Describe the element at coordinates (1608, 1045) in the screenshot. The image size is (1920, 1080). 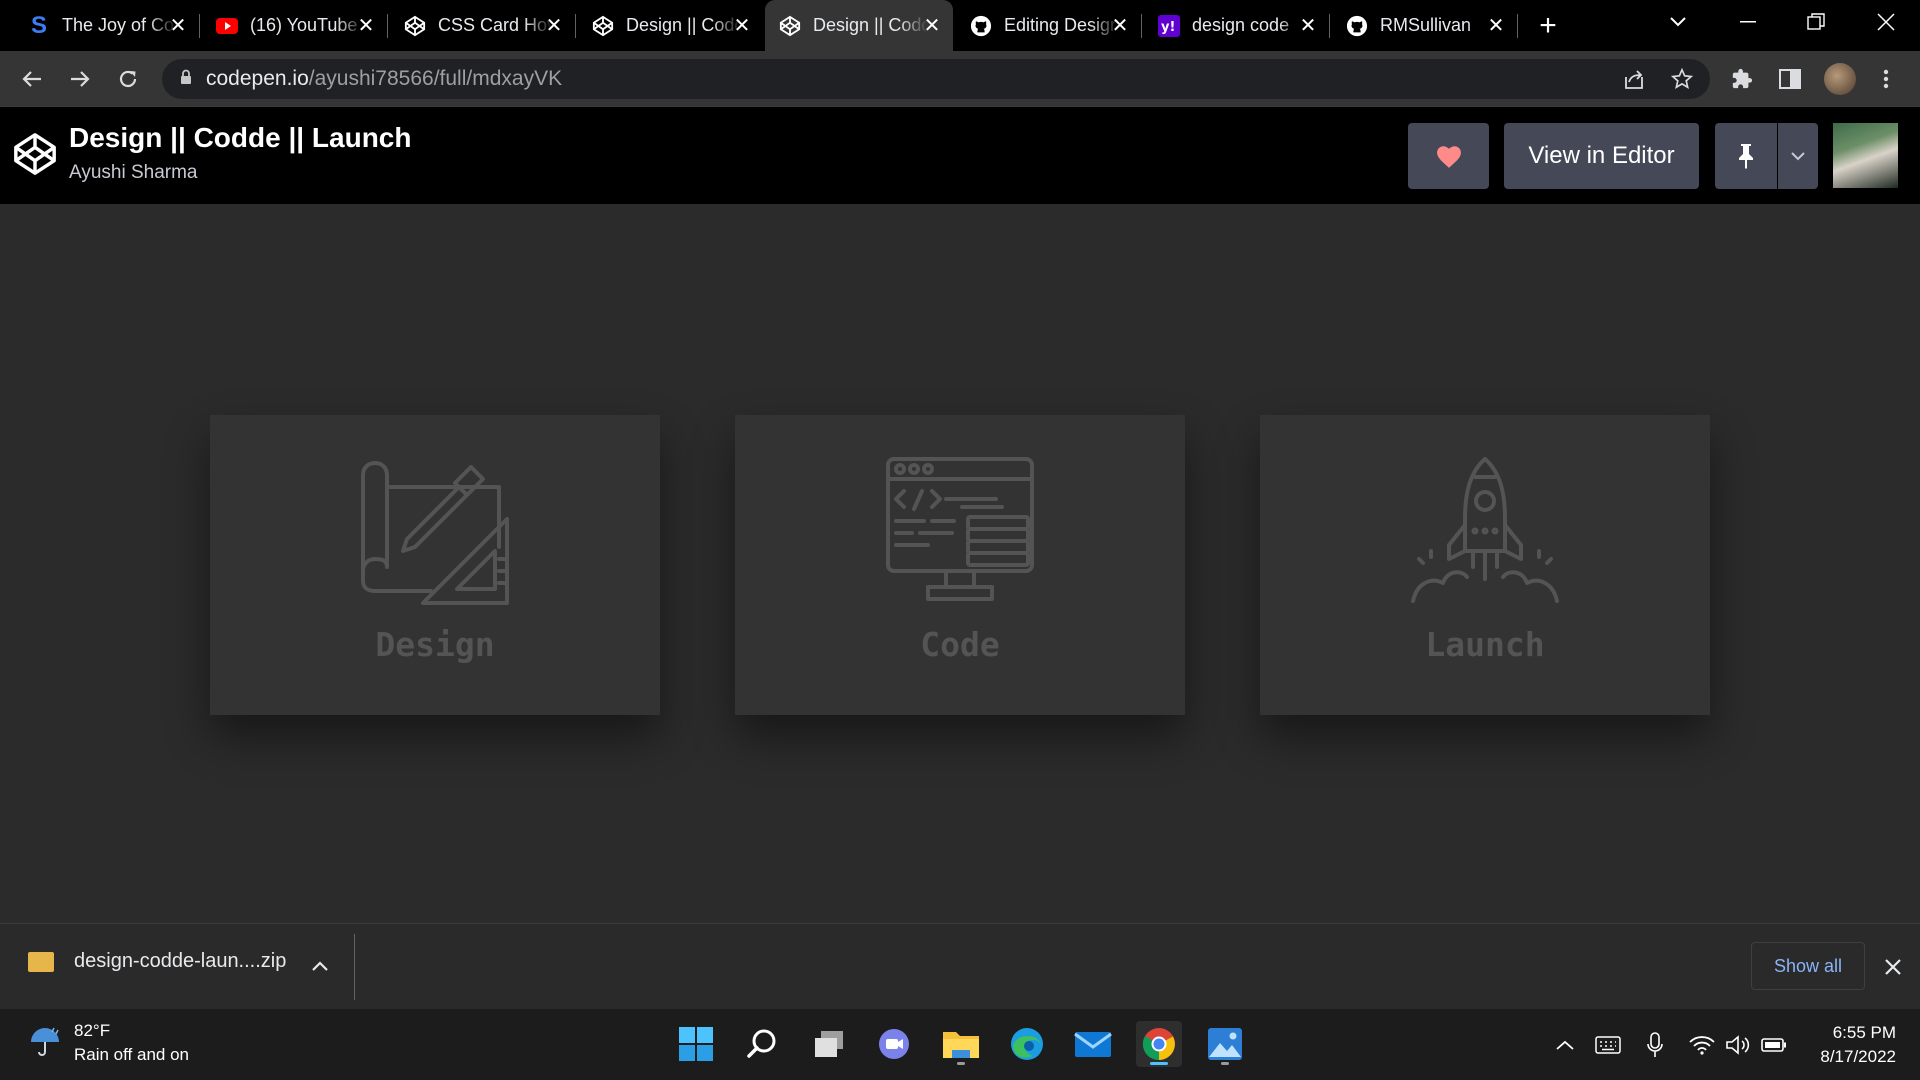
I see `keyboard-icon` at that location.